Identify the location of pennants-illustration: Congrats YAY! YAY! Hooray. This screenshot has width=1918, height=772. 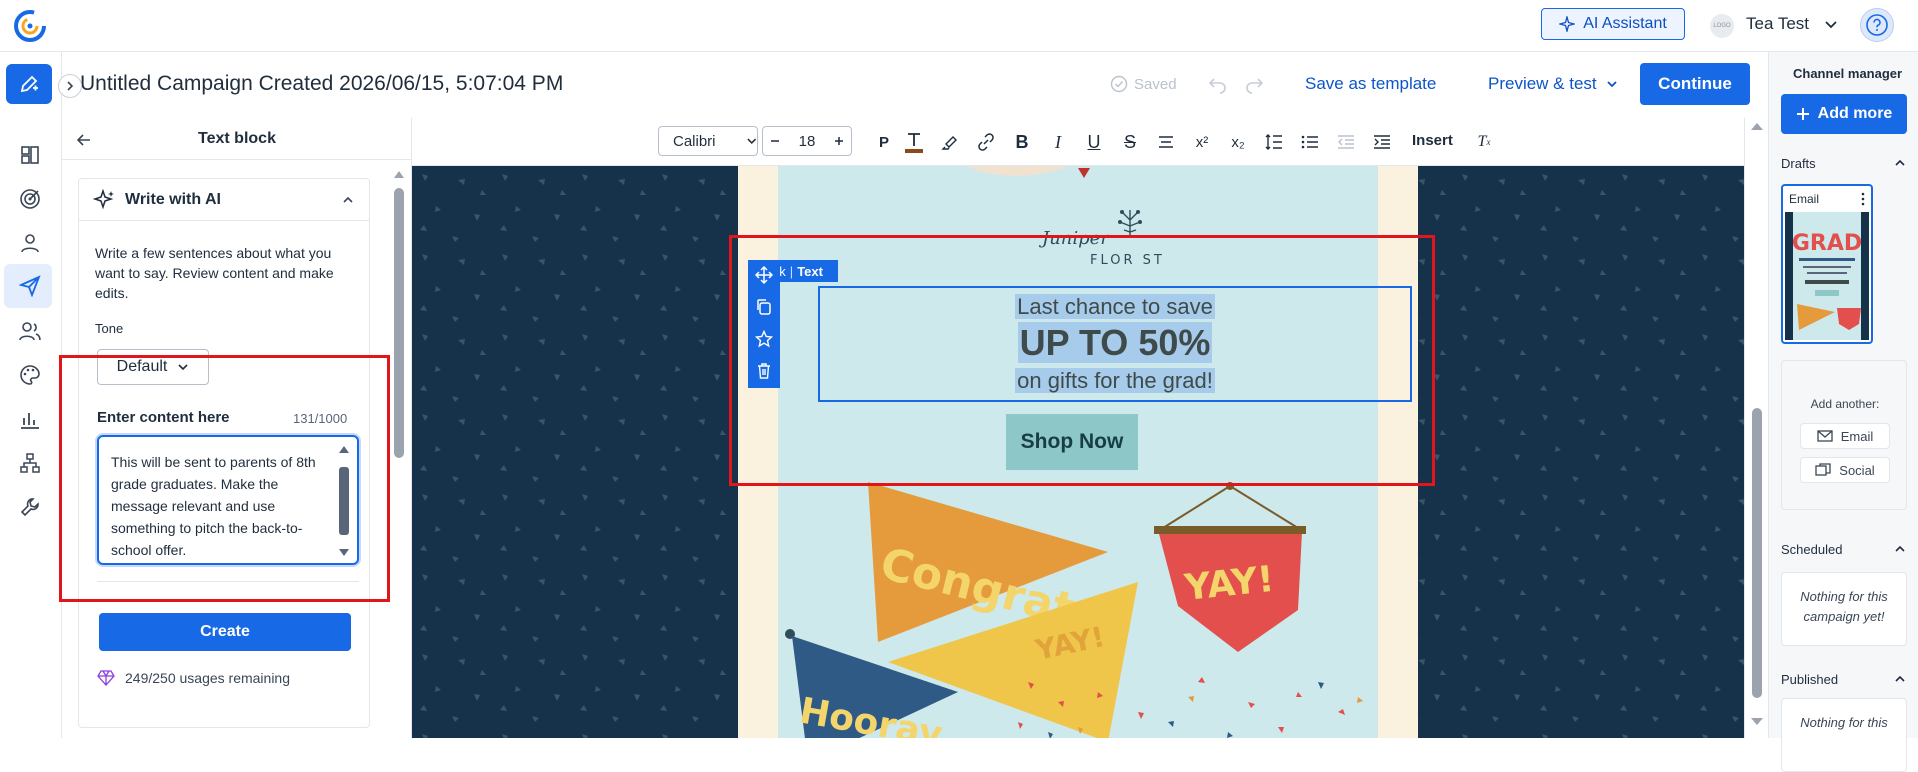
(1074, 610).